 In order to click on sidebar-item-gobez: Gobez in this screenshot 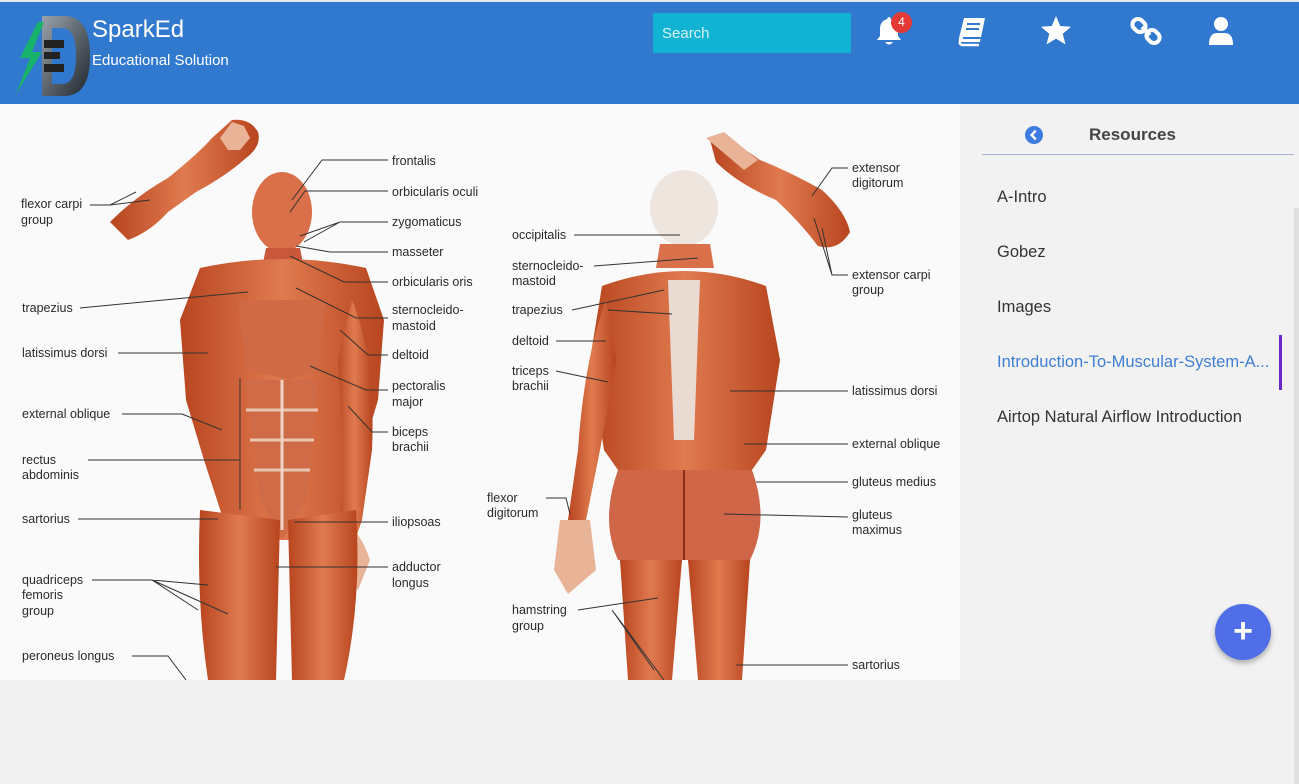, I will do `click(1139, 252)`.